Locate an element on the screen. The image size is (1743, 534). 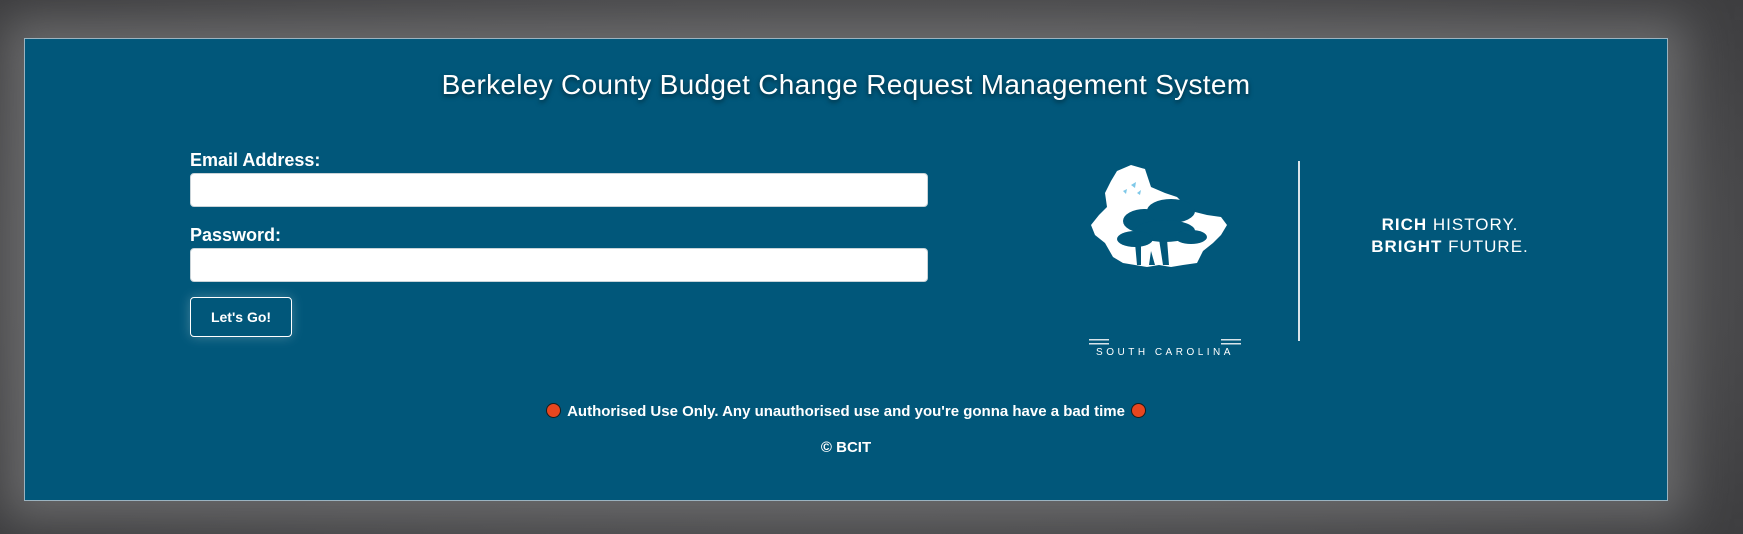
password-label: Password: is located at coordinates (236, 235).